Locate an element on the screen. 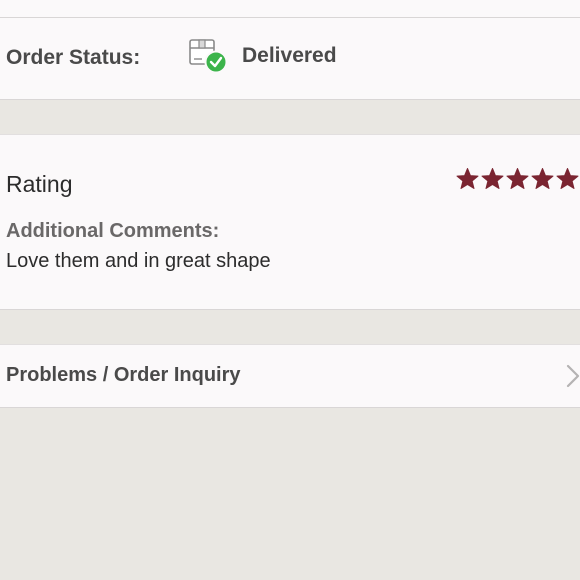 Image resolution: width=580 pixels, height=580 pixels. additional-comments-label: Additional Comments: is located at coordinates (113, 231).